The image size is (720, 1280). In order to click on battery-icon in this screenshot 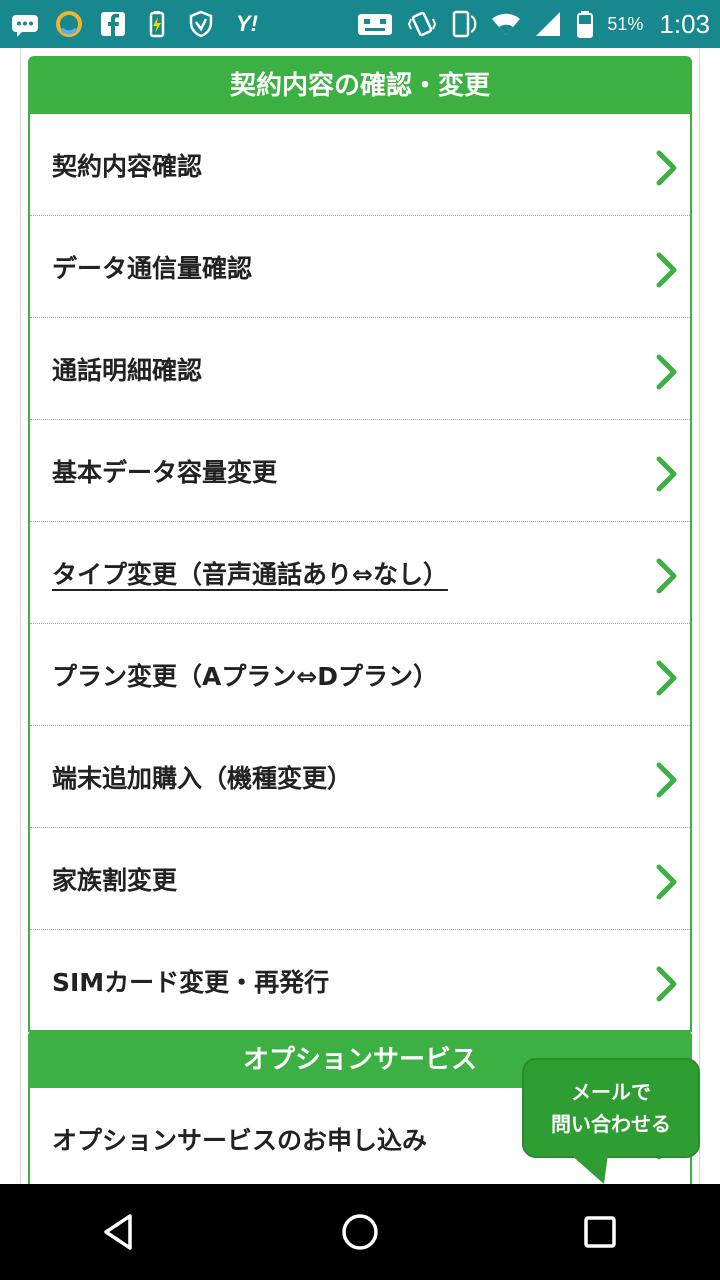, I will do `click(585, 24)`.